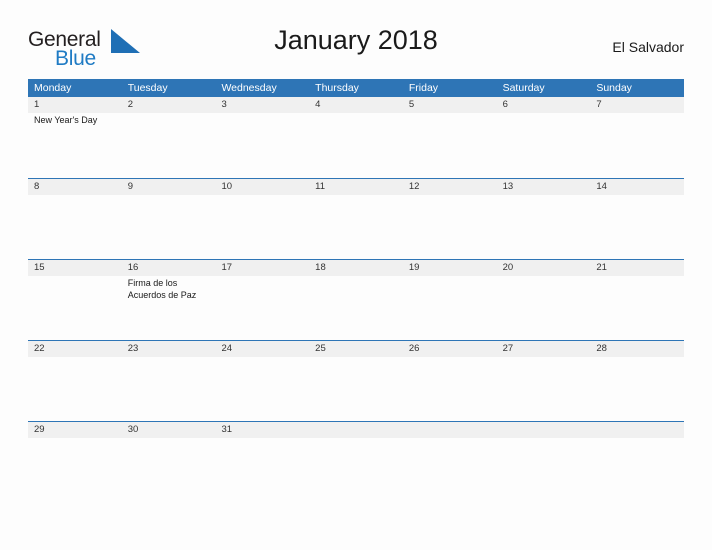 This screenshot has width=712, height=550. Describe the element at coordinates (411, 104) in the screenshot. I see `day-number: 5` at that location.